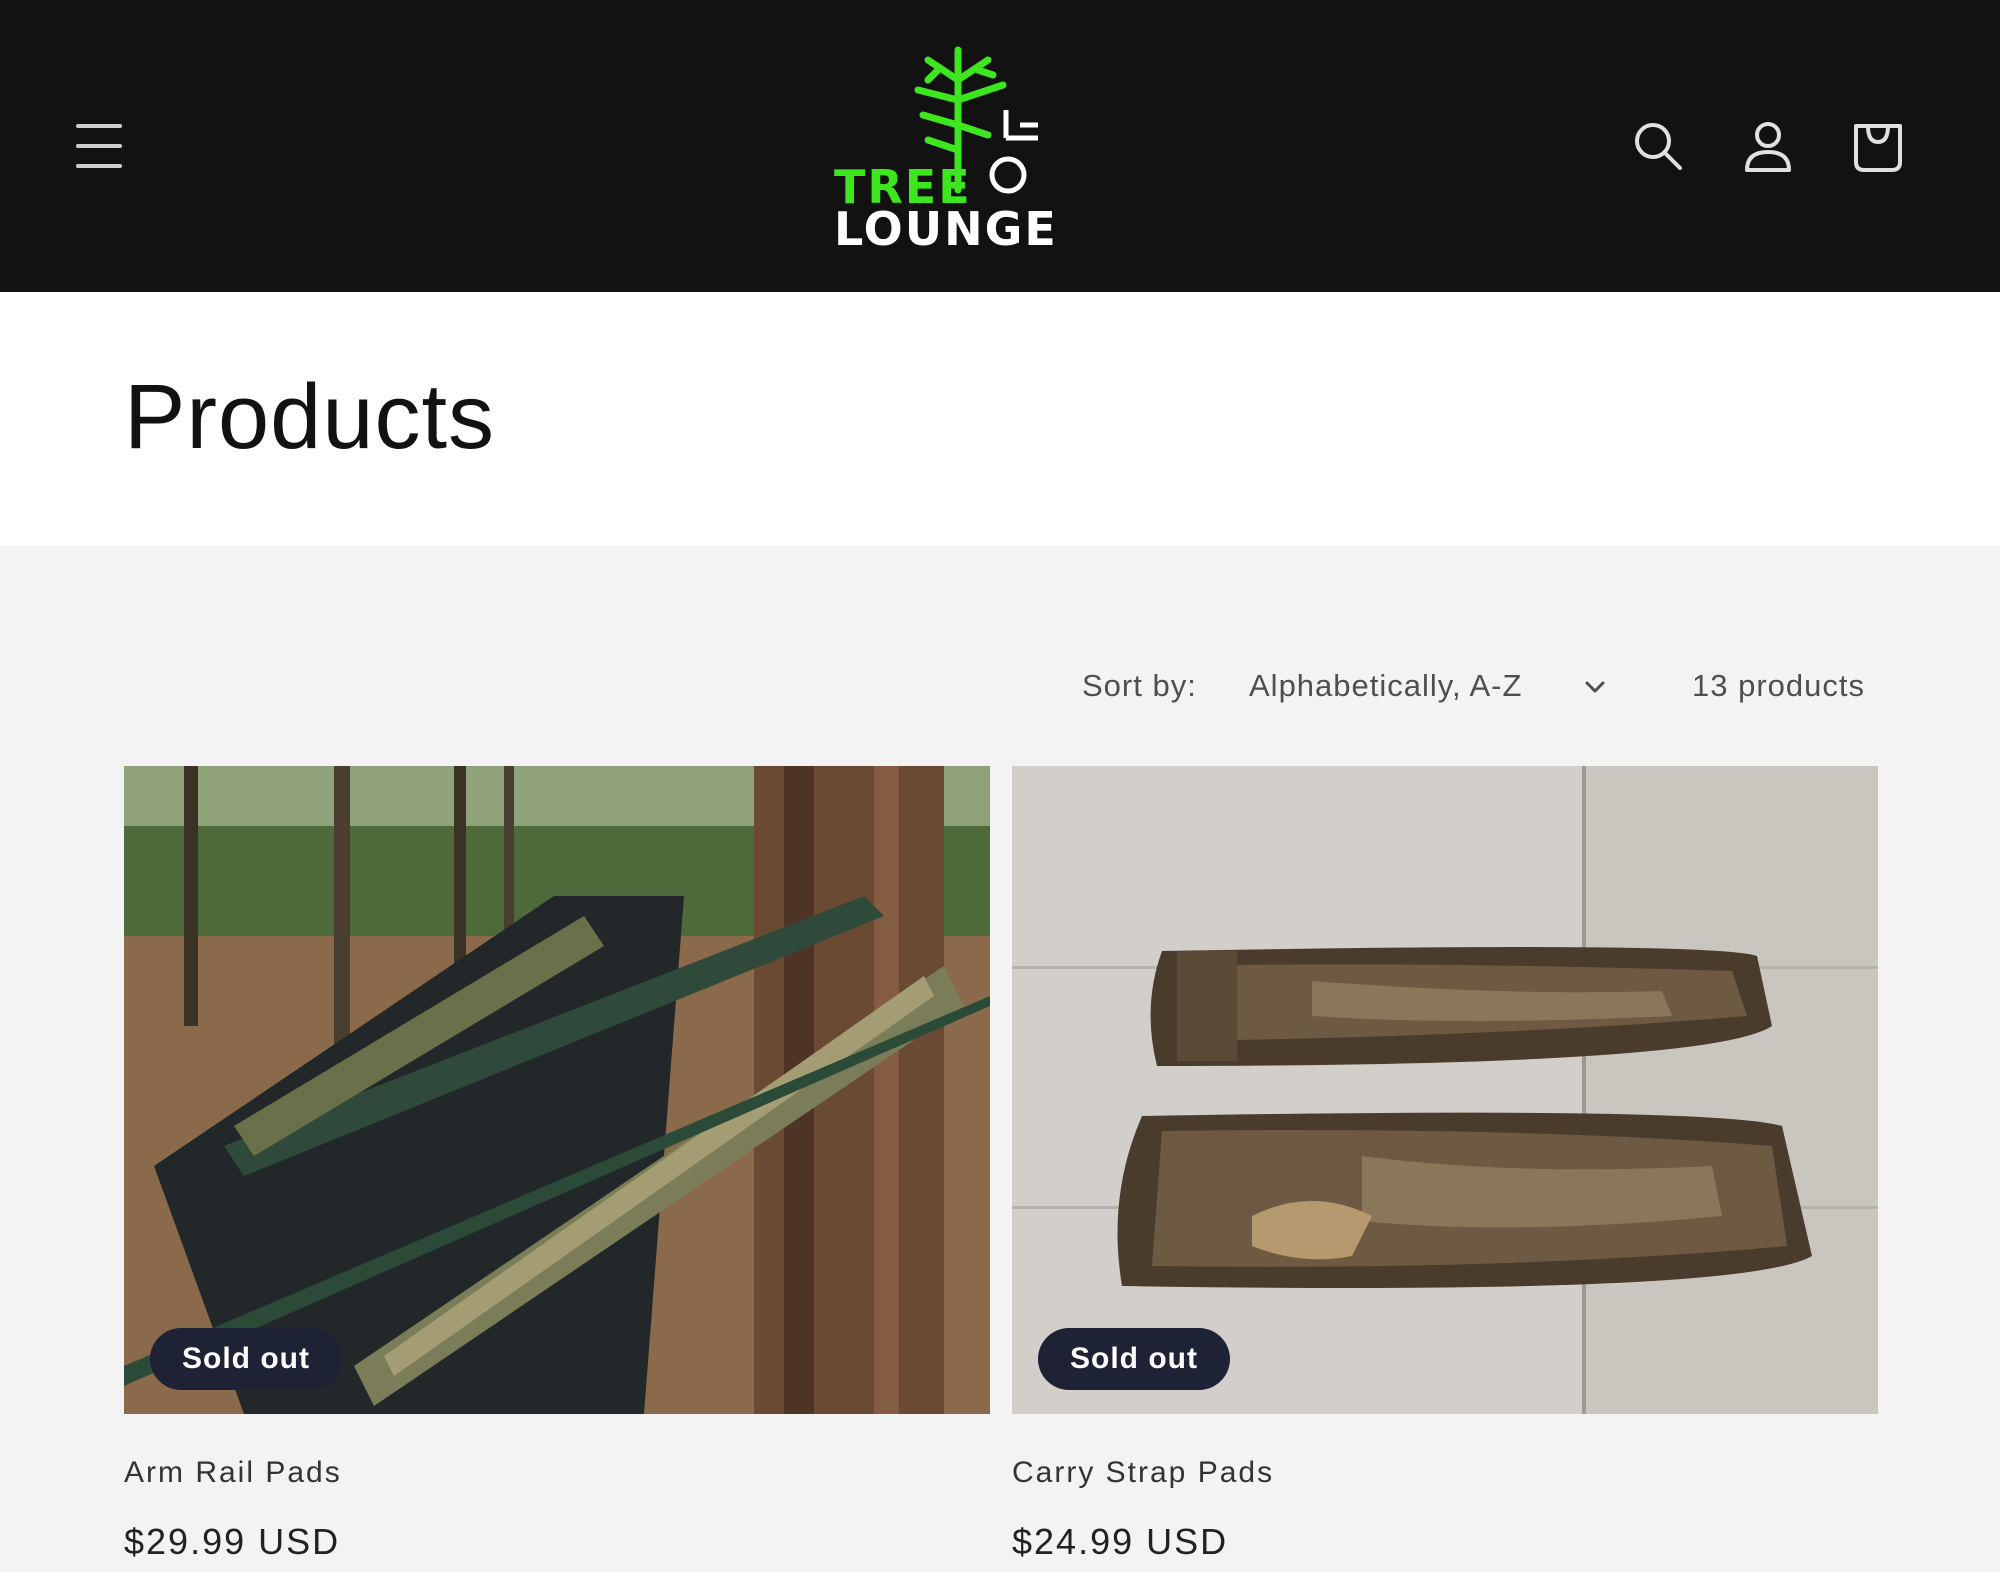 The image size is (2000, 1572). Describe the element at coordinates (99, 126) in the screenshot. I see `menu-icon-bar-top` at that location.